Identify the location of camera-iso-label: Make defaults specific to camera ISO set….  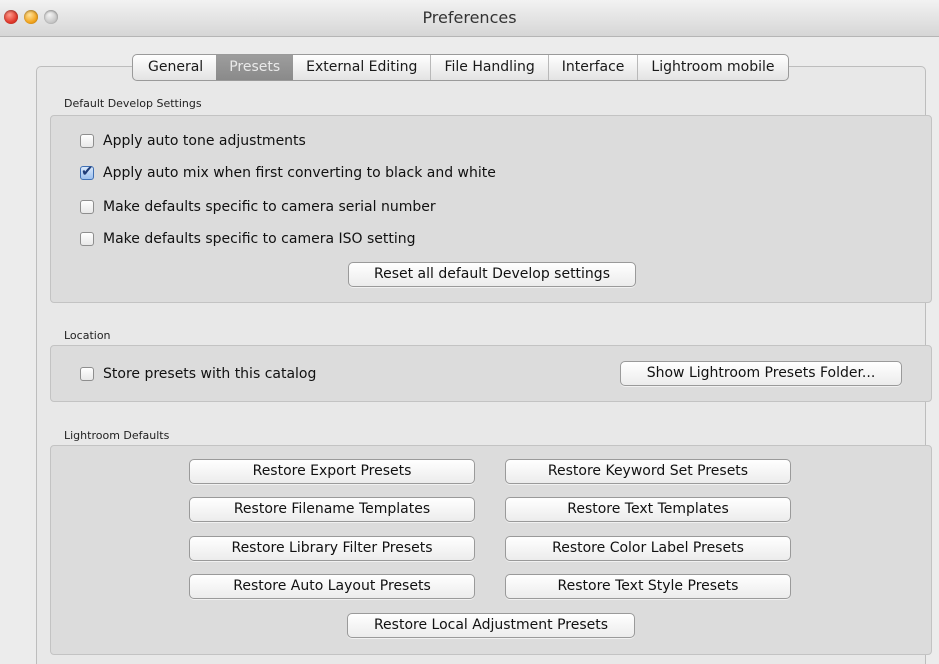
(259, 239).